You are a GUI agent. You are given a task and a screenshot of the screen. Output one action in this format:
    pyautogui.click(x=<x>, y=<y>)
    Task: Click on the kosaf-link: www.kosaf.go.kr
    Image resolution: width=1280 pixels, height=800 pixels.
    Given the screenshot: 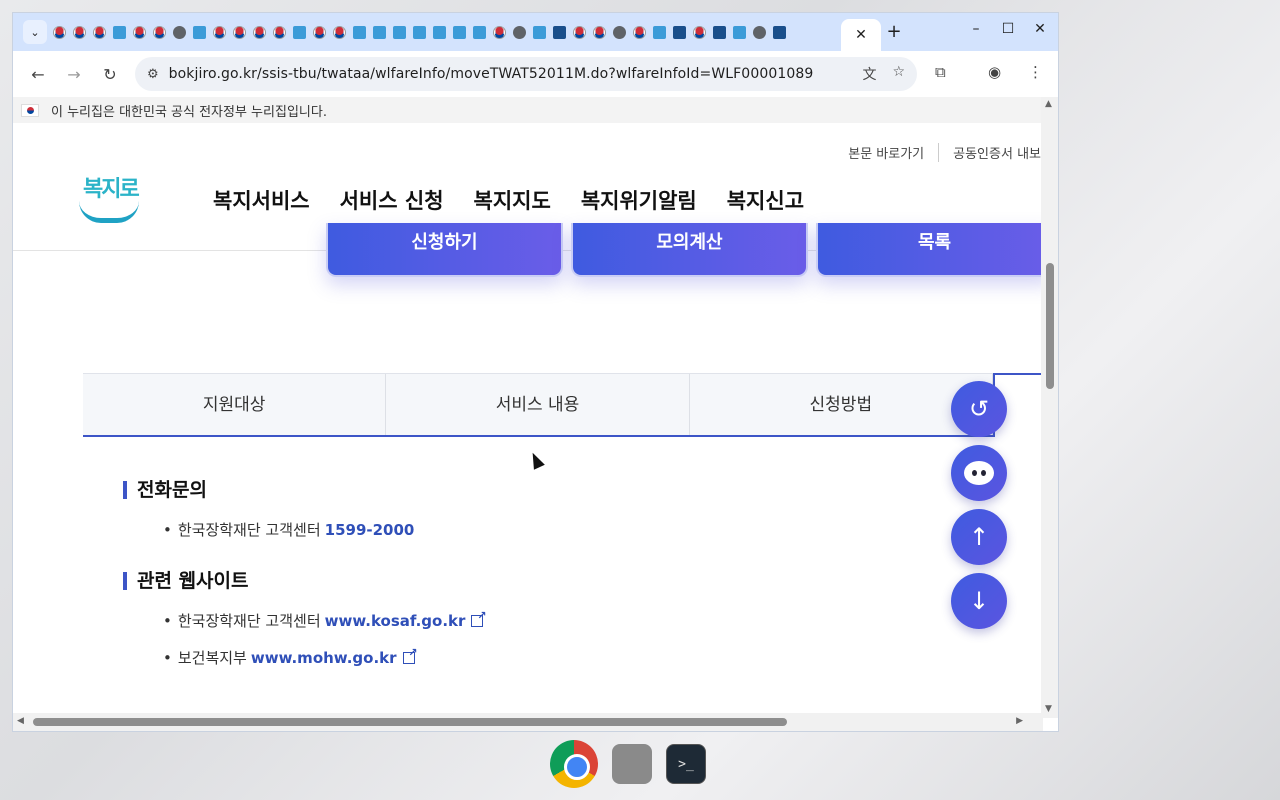 What is the action you would take?
    pyautogui.click(x=395, y=621)
    